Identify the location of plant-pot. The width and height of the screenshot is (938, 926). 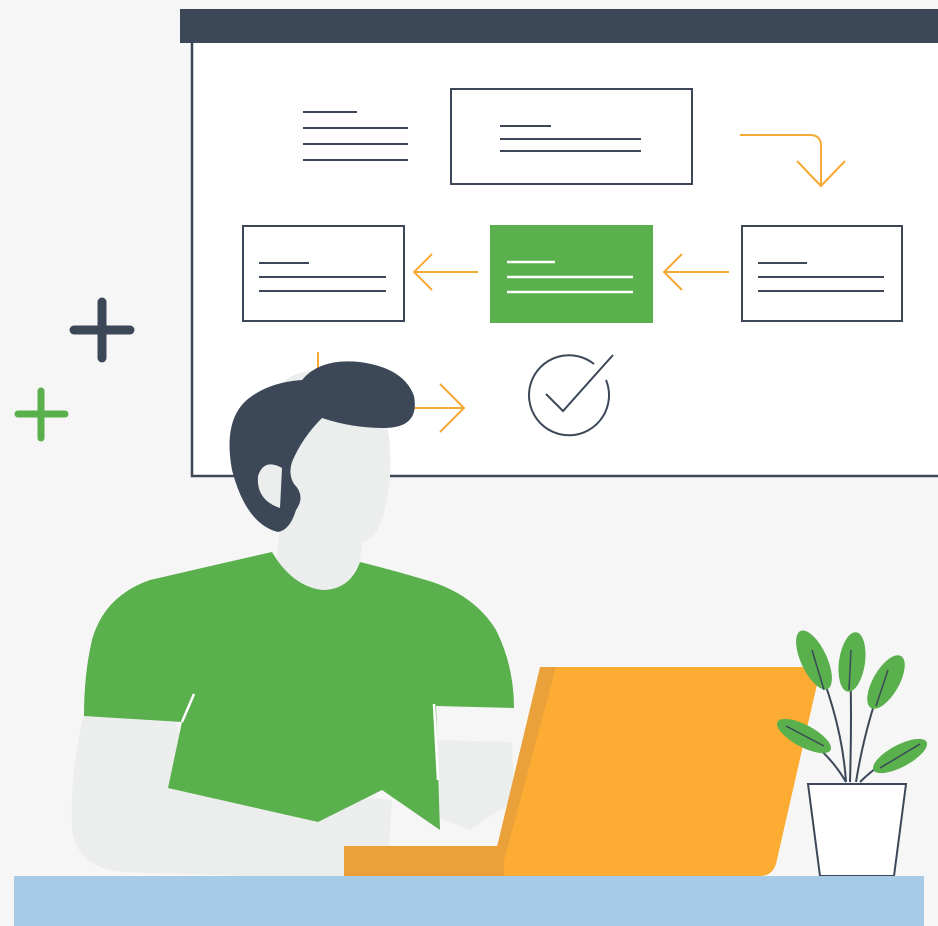
(857, 830).